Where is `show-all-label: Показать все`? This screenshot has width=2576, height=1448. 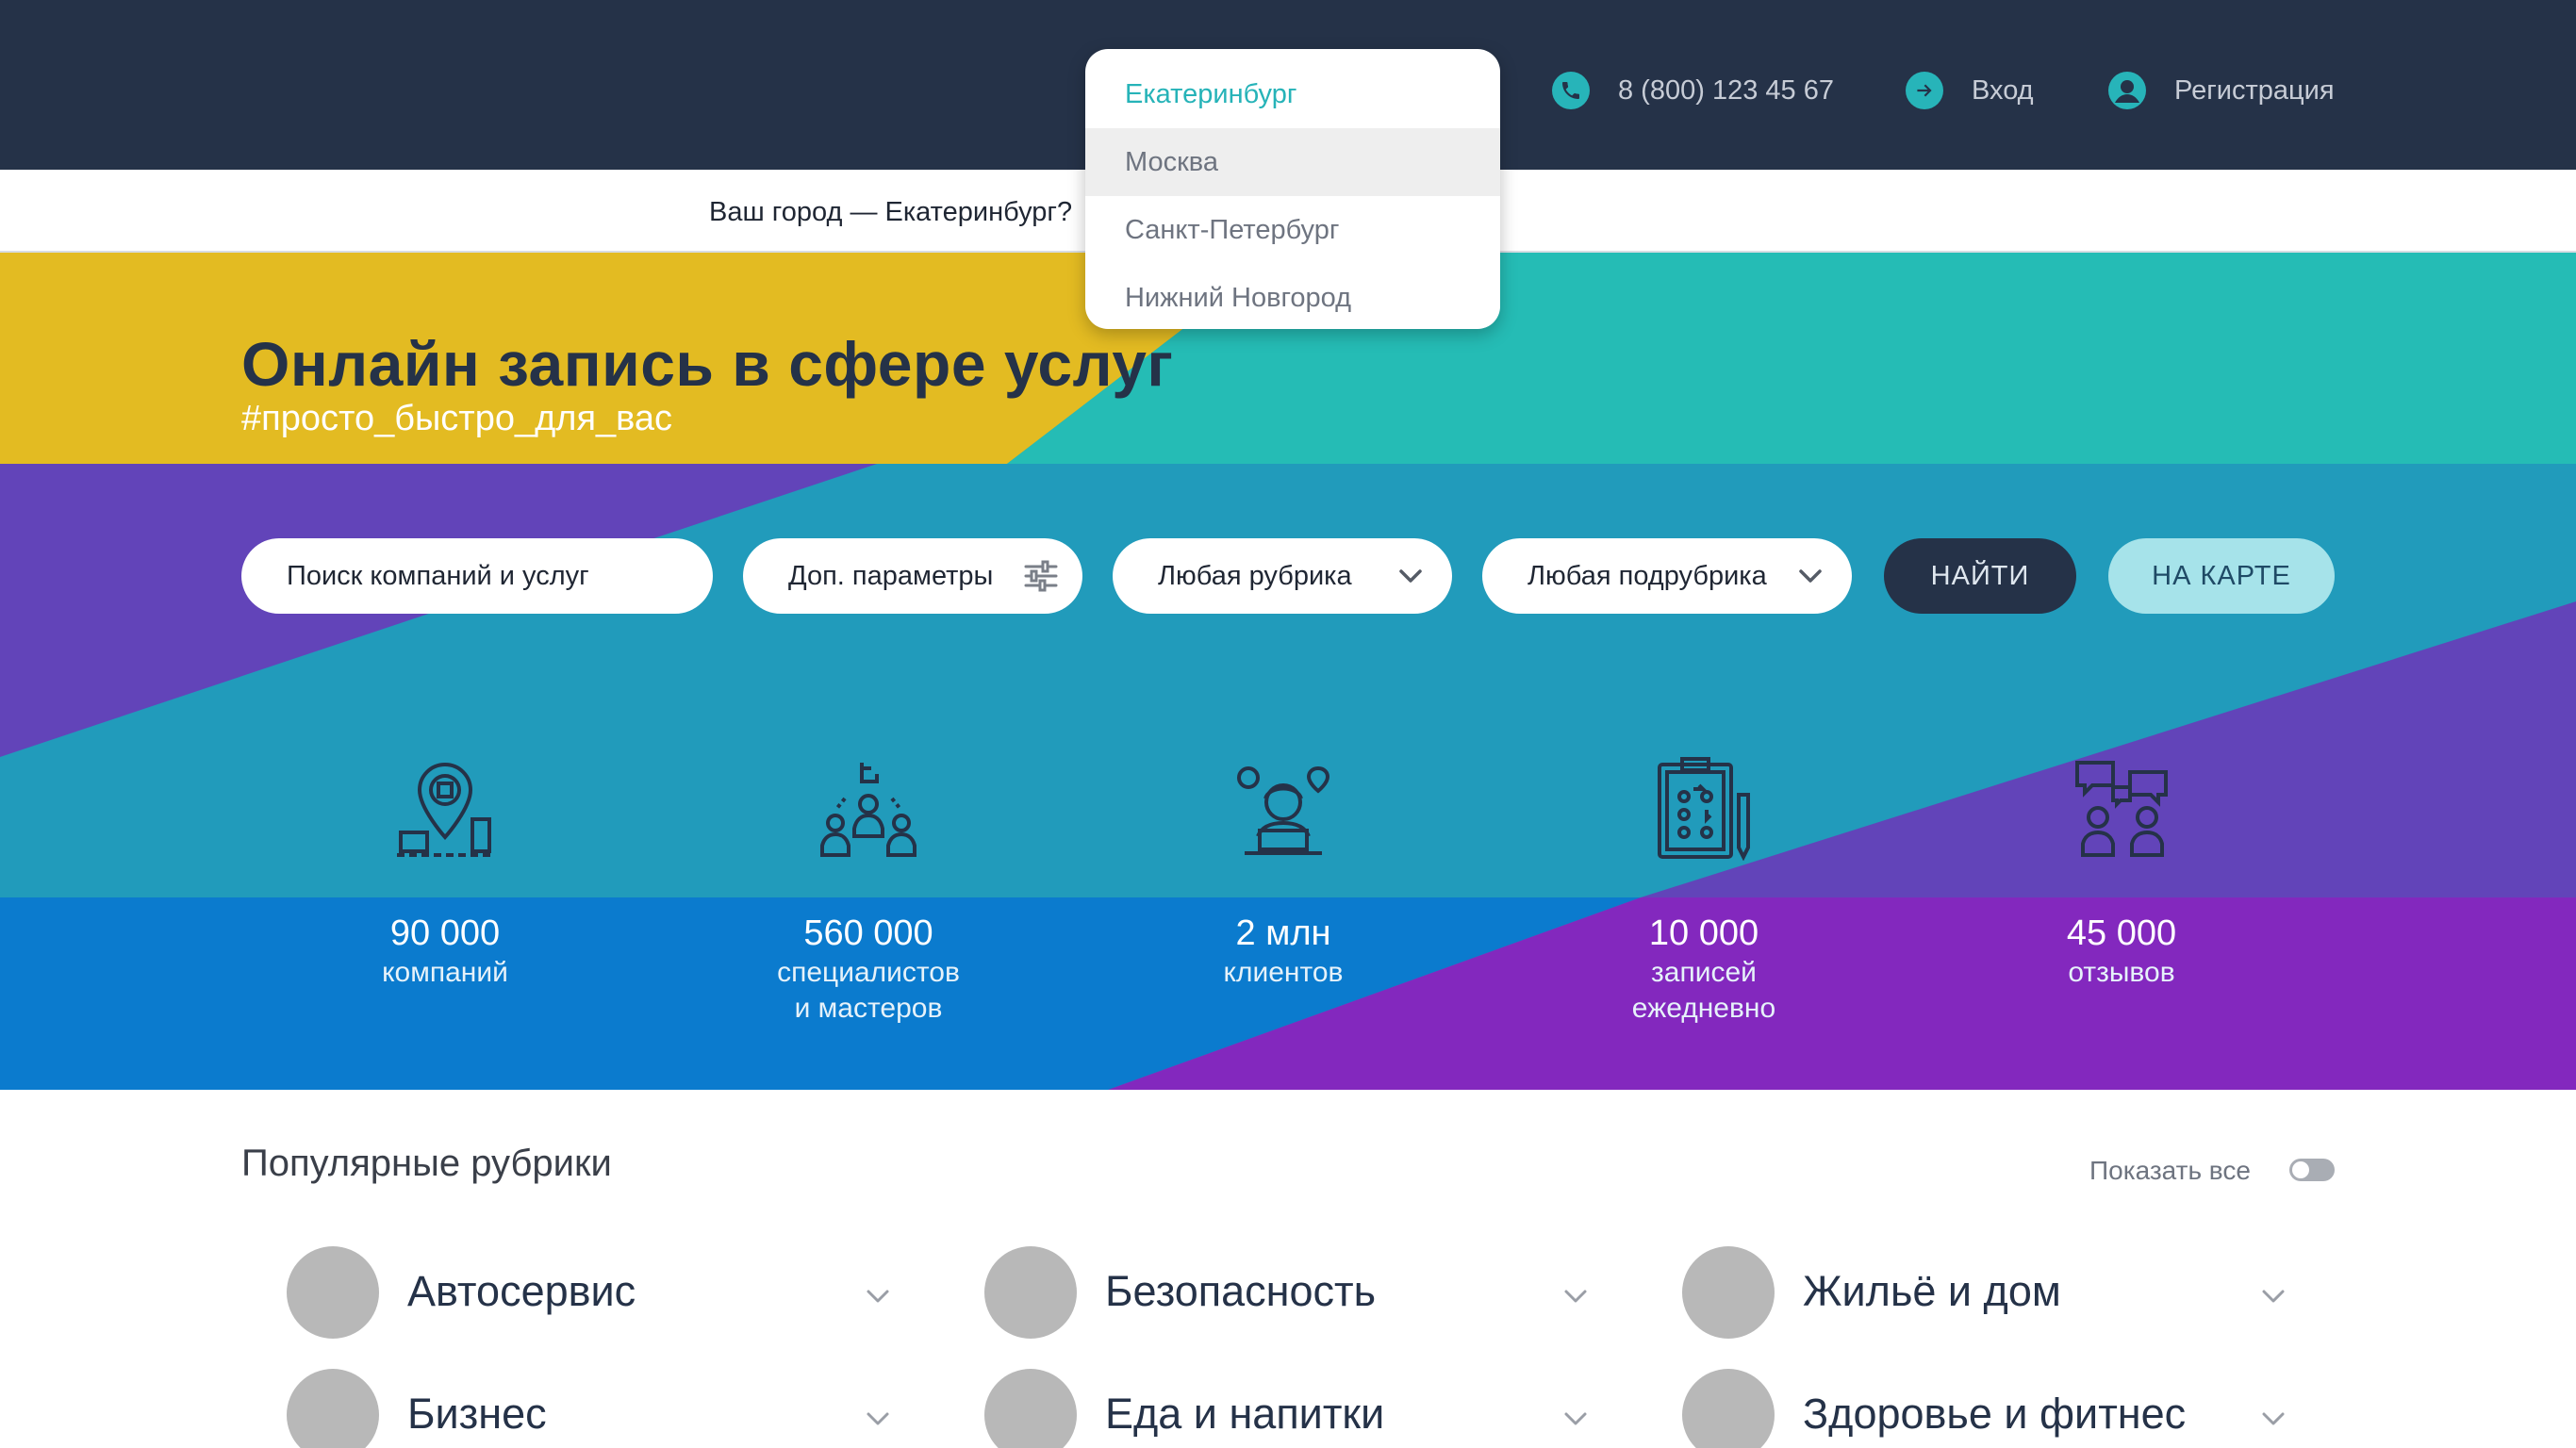 show-all-label: Показать все is located at coordinates (2170, 1170).